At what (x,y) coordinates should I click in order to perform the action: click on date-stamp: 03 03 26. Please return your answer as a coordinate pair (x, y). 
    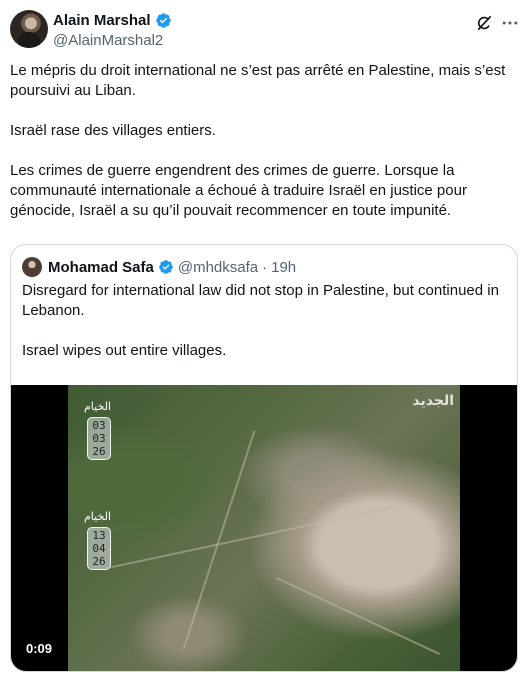
    Looking at the image, I should click on (99, 438).